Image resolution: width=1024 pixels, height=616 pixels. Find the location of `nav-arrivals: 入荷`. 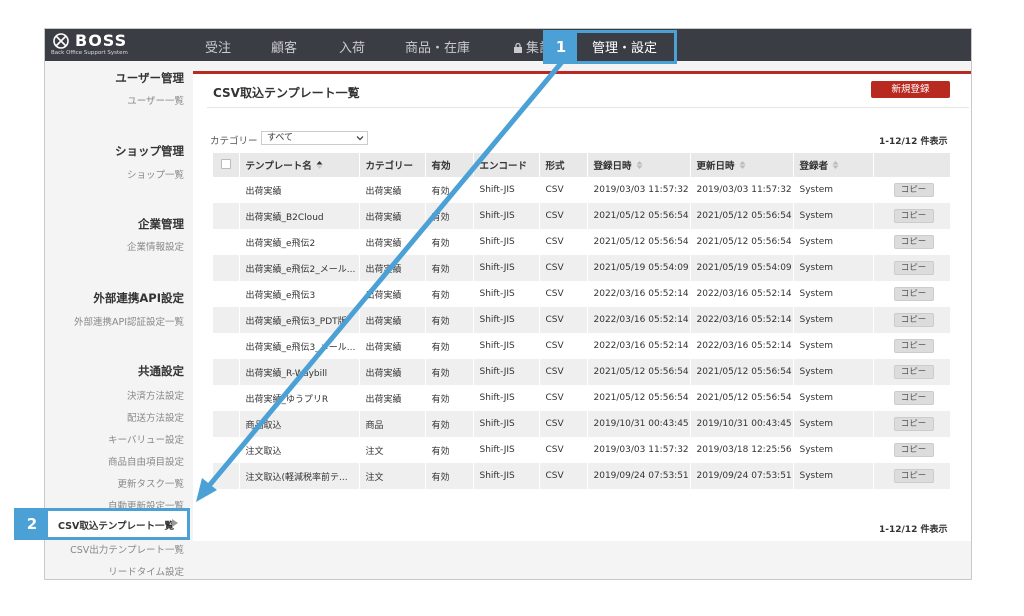

nav-arrivals: 入荷 is located at coordinates (352, 46).